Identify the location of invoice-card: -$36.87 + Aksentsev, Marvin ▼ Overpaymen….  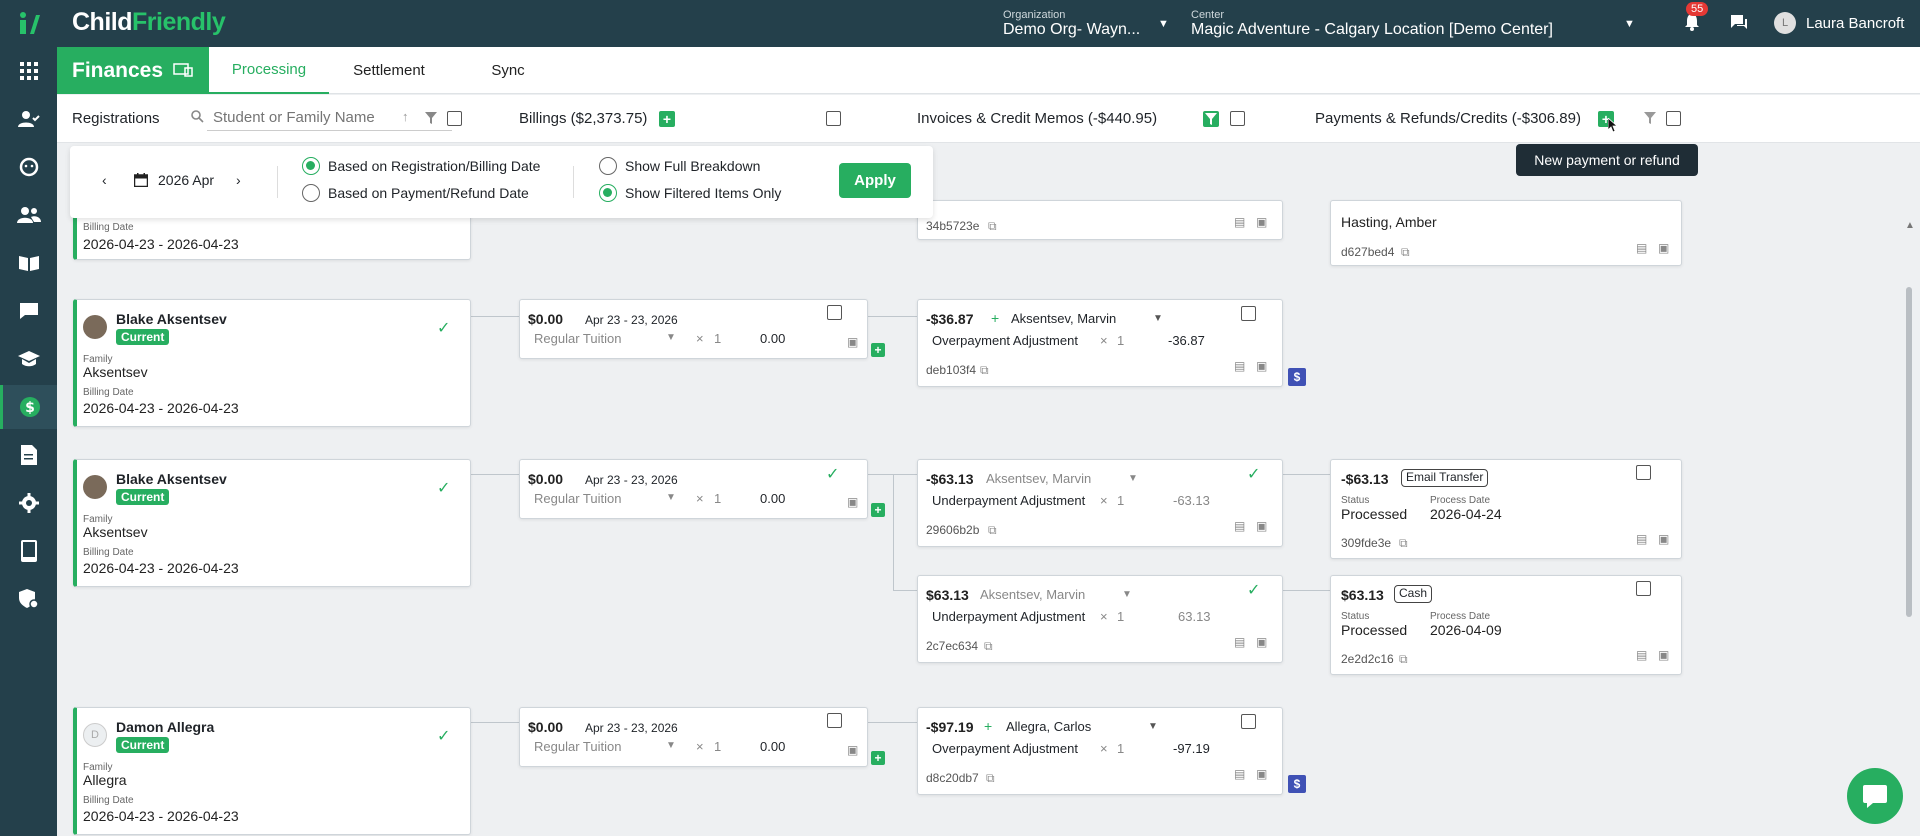
(1100, 343).